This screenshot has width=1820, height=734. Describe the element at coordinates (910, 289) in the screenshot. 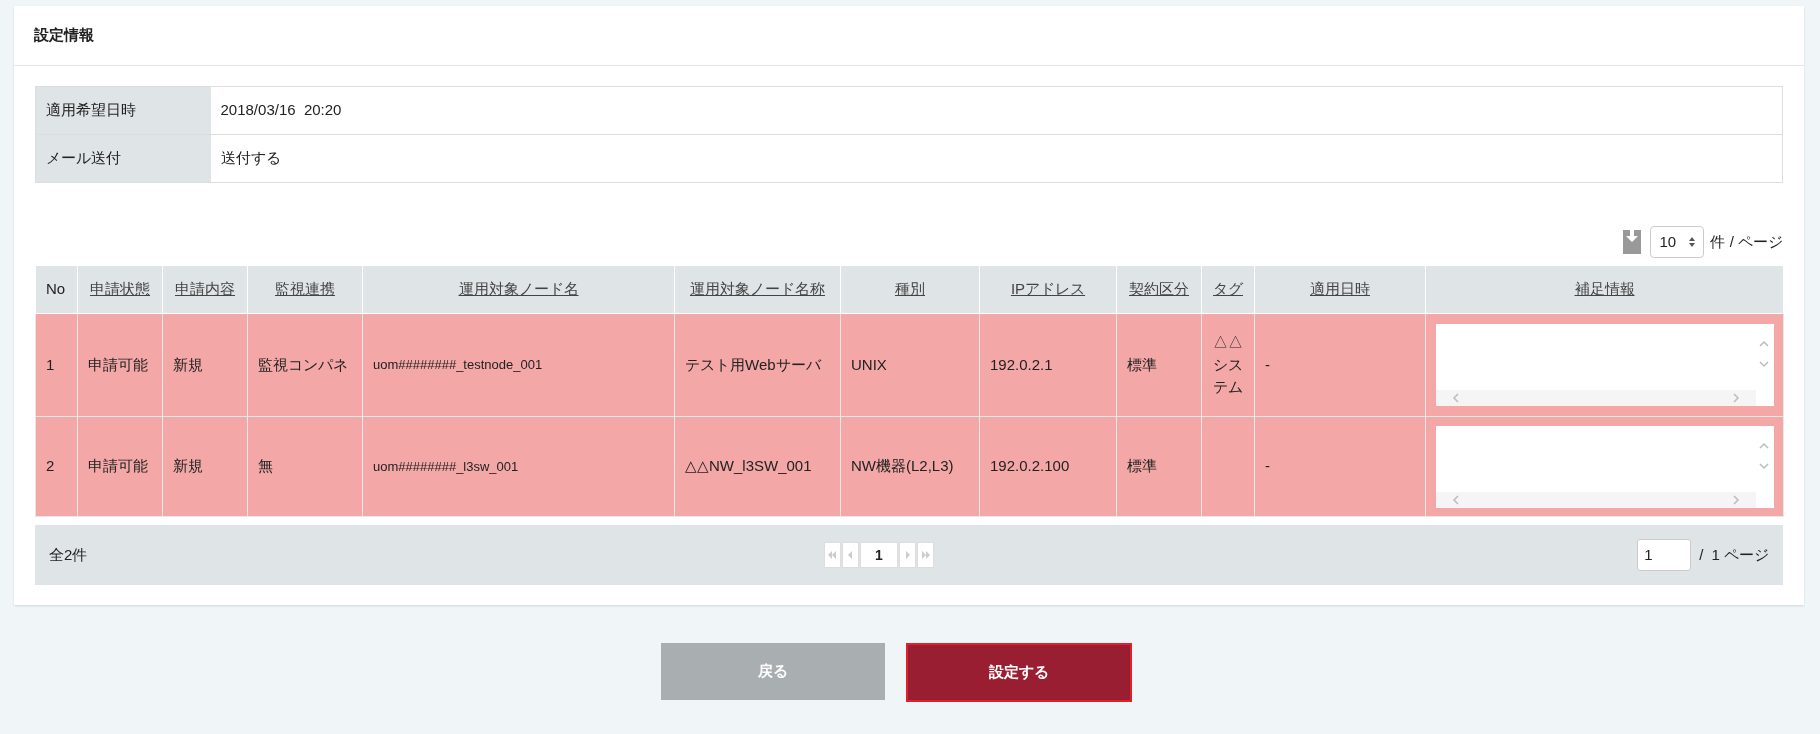

I see `column-sort-link: 種別` at that location.